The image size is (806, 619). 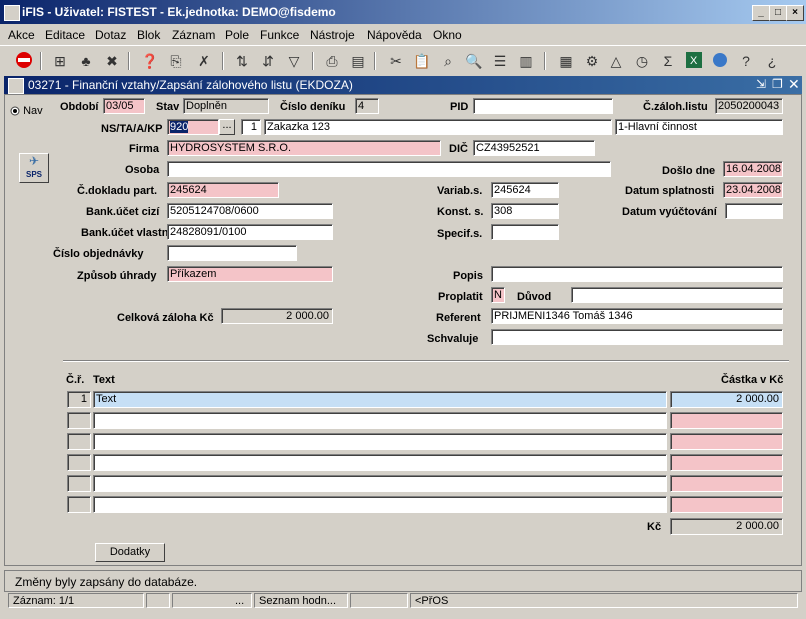 What do you see at coordinates (130, 552) in the screenshot?
I see `dodatky-button: Dodatky` at bounding box center [130, 552].